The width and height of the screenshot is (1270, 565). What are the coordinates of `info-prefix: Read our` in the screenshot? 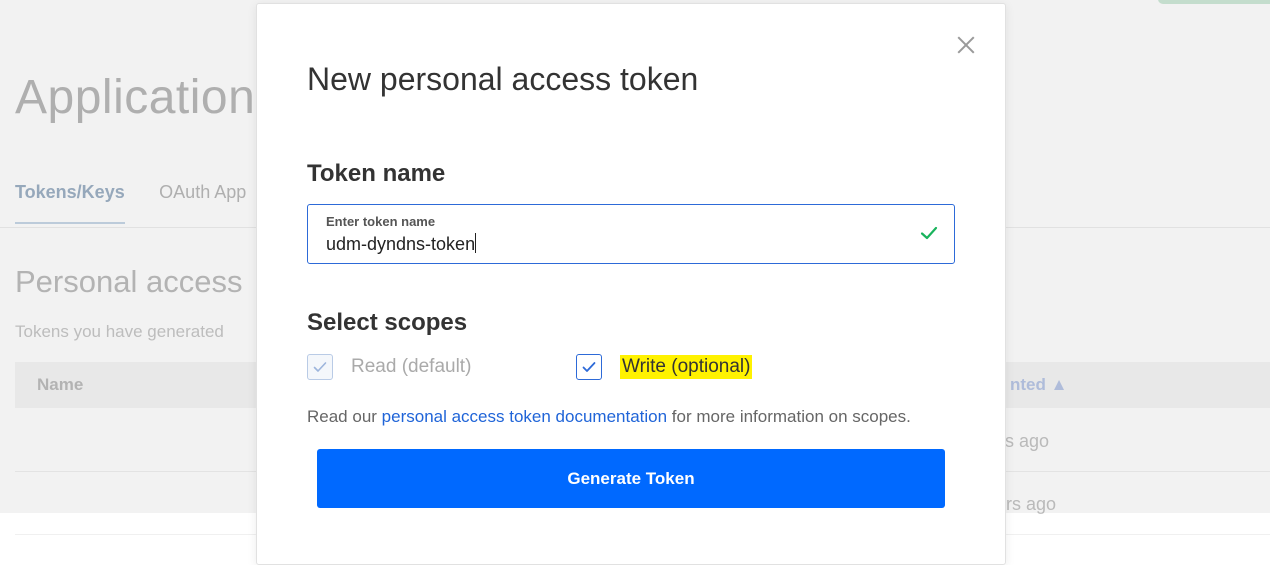 It's located at (344, 416).